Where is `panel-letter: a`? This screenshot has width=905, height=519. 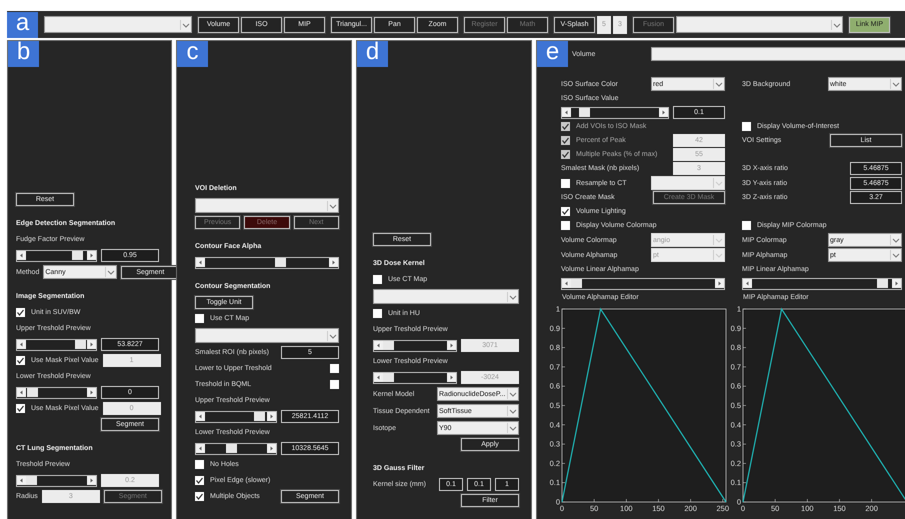
panel-letter: a is located at coordinates (22, 25).